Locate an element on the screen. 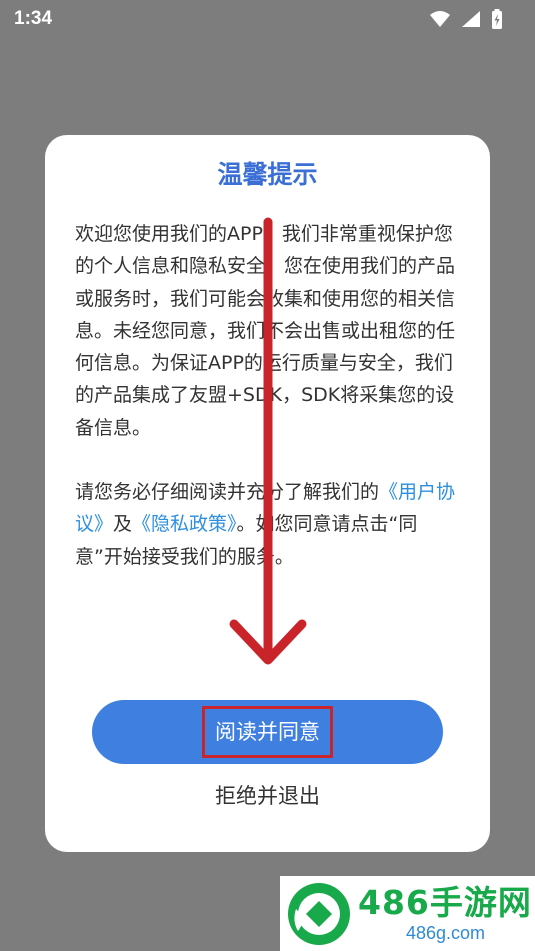 Image resolution: width=535 pixels, height=951 pixels. status-time: 1:34 is located at coordinates (33, 18).